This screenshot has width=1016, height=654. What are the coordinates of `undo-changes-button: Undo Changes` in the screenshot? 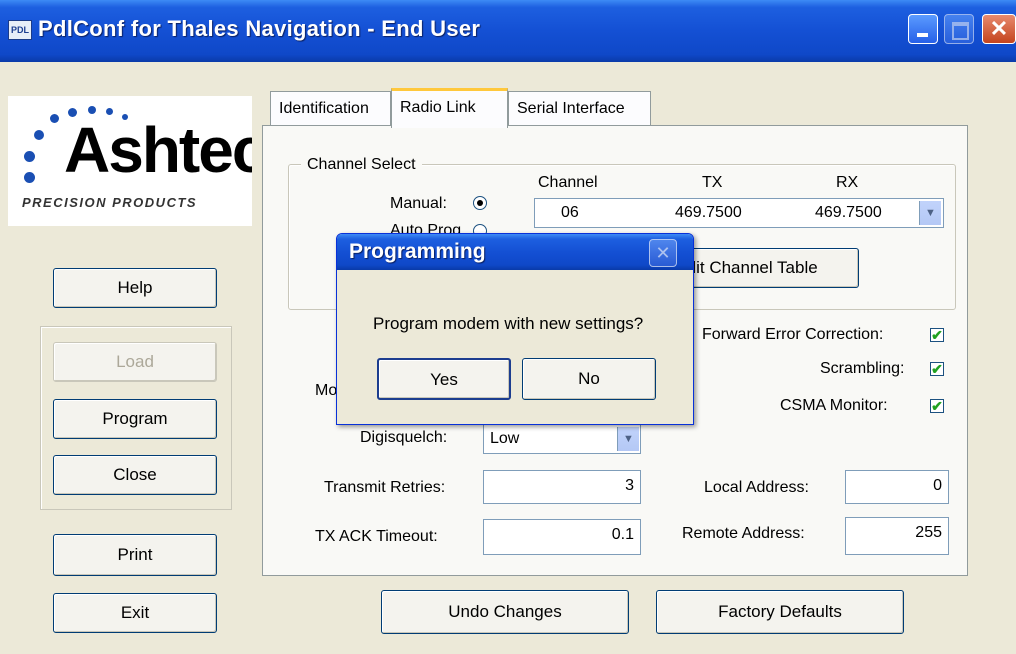 It's located at (505, 612).